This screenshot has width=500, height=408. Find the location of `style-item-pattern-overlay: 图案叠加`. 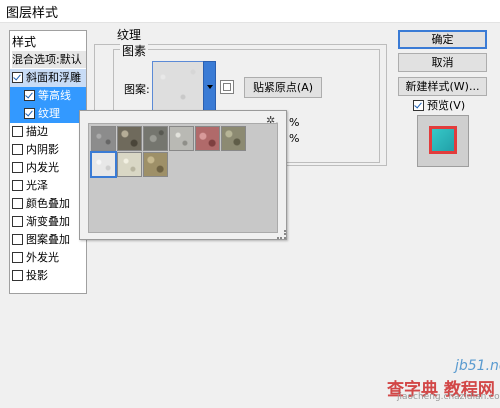

style-item-pattern-overlay: 图案叠加 is located at coordinates (48, 240).